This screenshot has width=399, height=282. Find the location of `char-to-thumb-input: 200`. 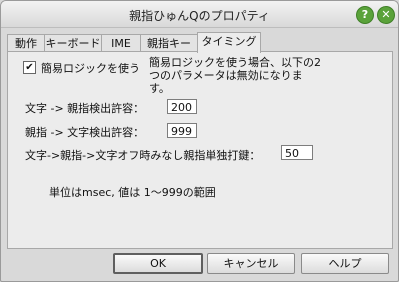

char-to-thumb-input: 200 is located at coordinates (182, 106).